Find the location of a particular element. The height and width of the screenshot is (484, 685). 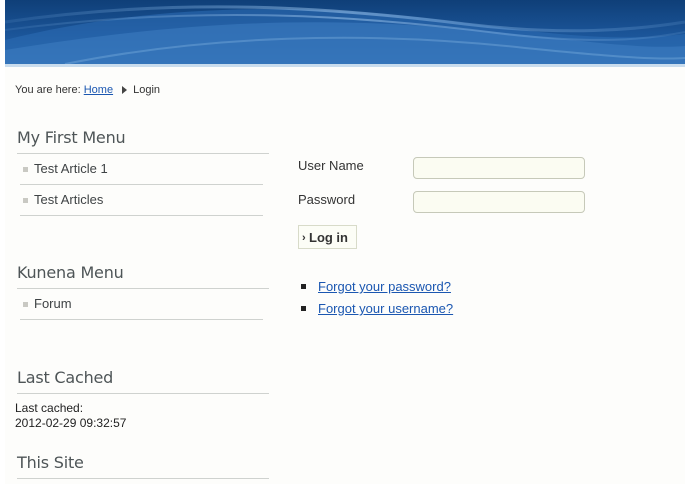

menu-list: Forum is located at coordinates (140, 304).